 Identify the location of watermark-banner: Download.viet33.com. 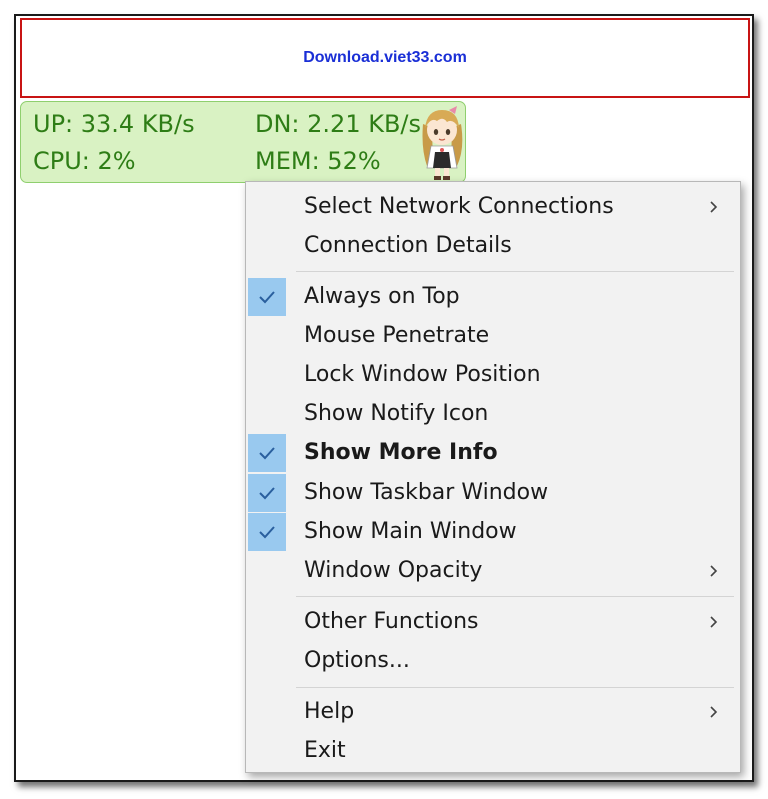
(385, 58).